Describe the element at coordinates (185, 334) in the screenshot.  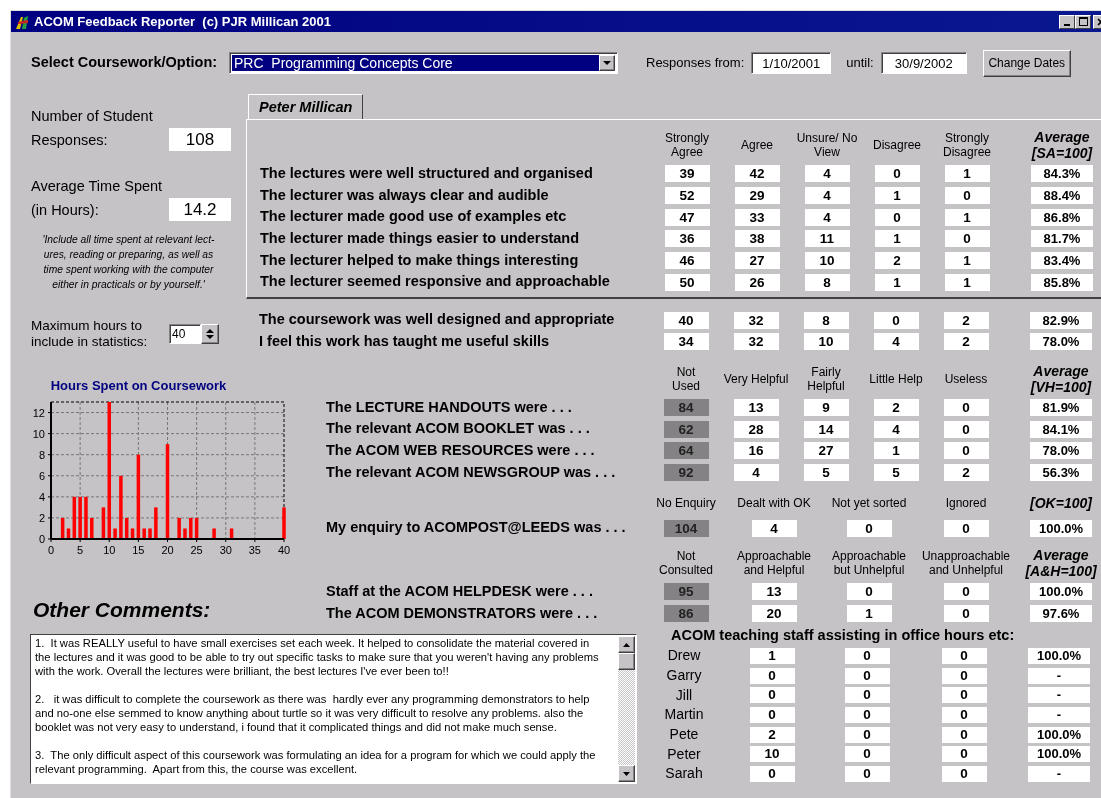
I see `number-field: 40` at that location.